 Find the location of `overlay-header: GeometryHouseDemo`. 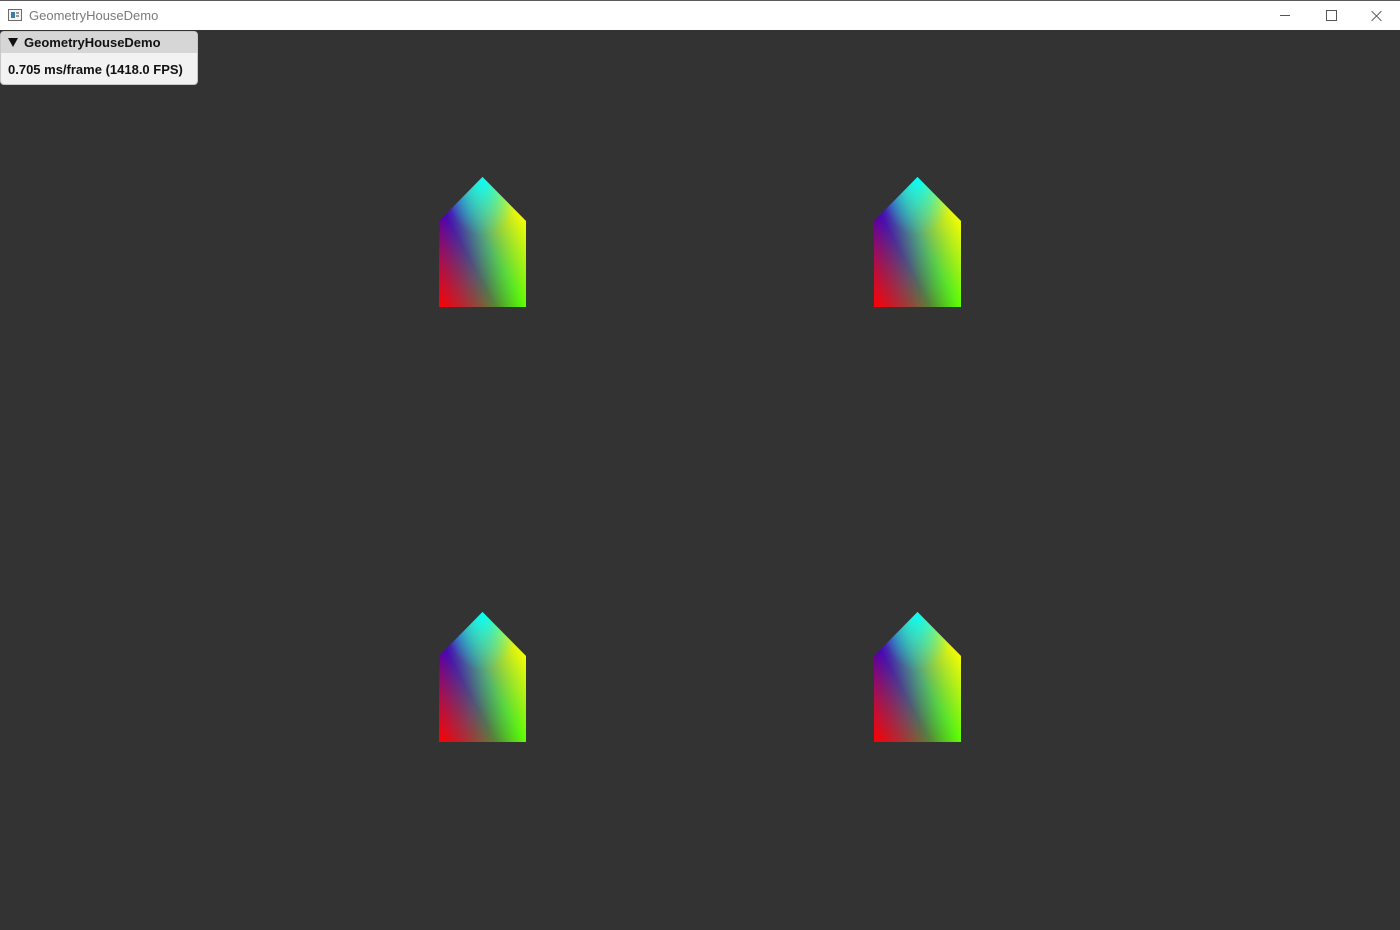

overlay-header: GeometryHouseDemo is located at coordinates (99, 42).